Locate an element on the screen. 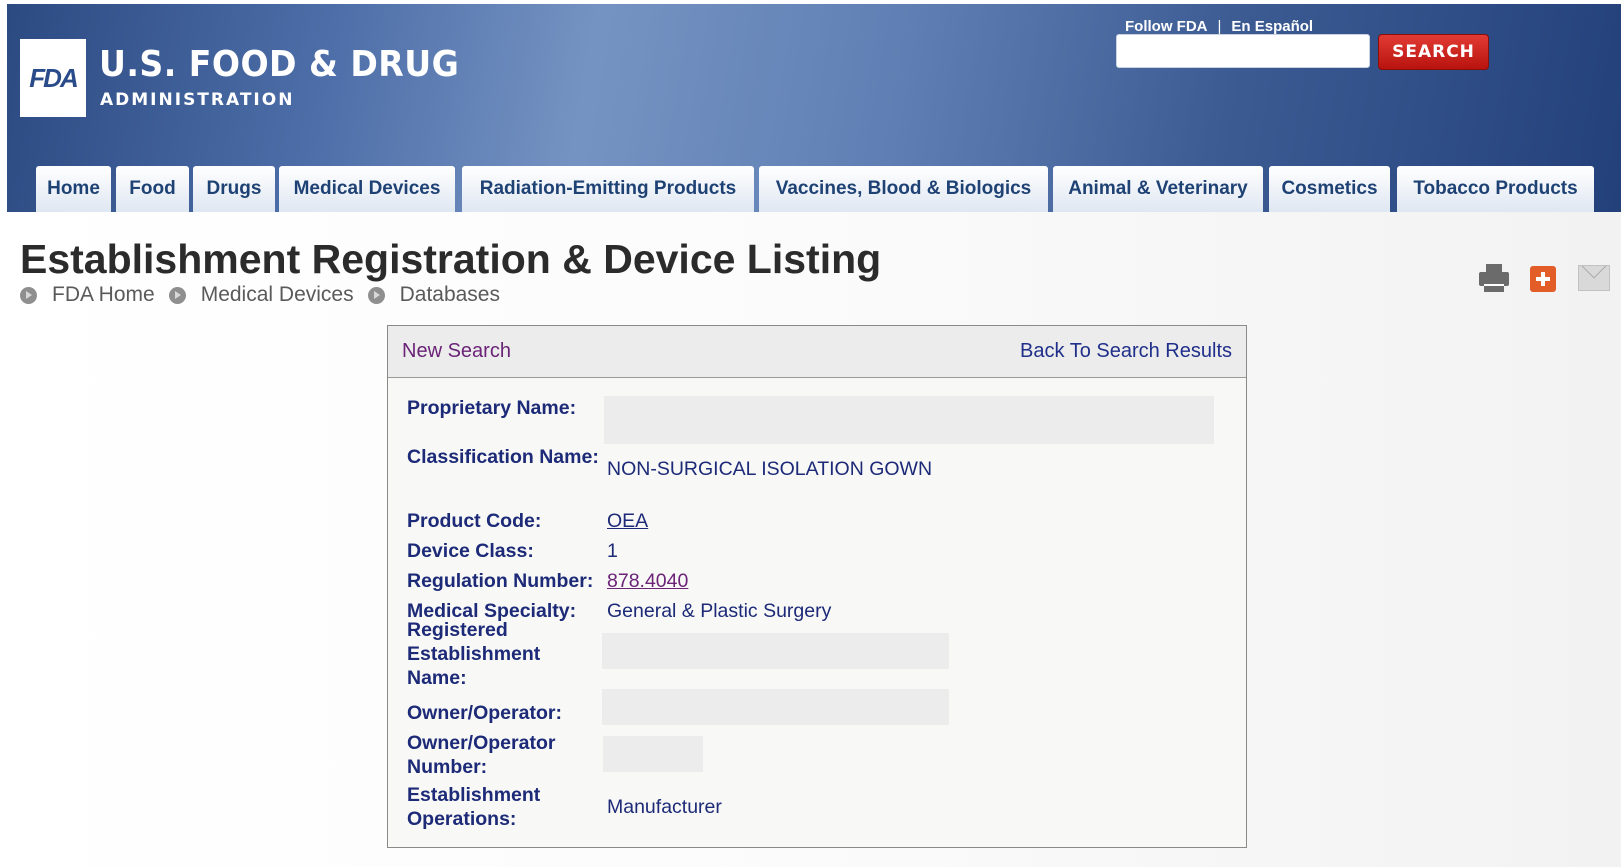  field-proprietary-name: Proprietary Name: is located at coordinates (507, 408).